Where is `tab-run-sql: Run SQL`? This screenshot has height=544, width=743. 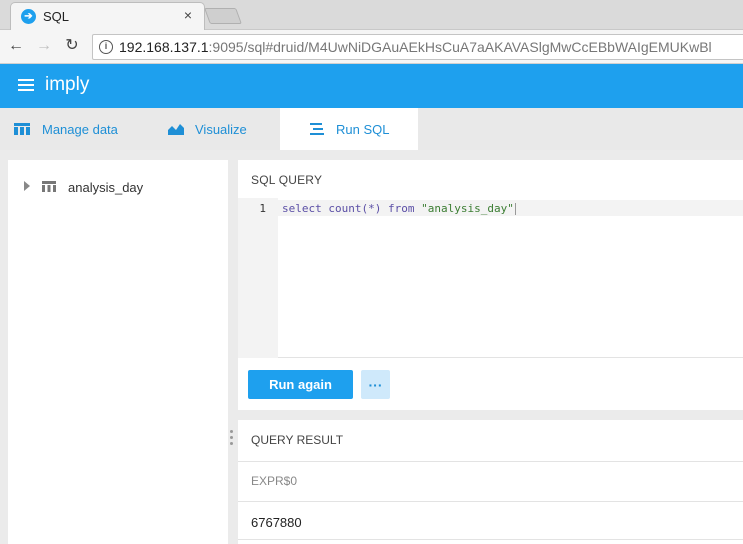
tab-run-sql: Run SQL is located at coordinates (349, 129).